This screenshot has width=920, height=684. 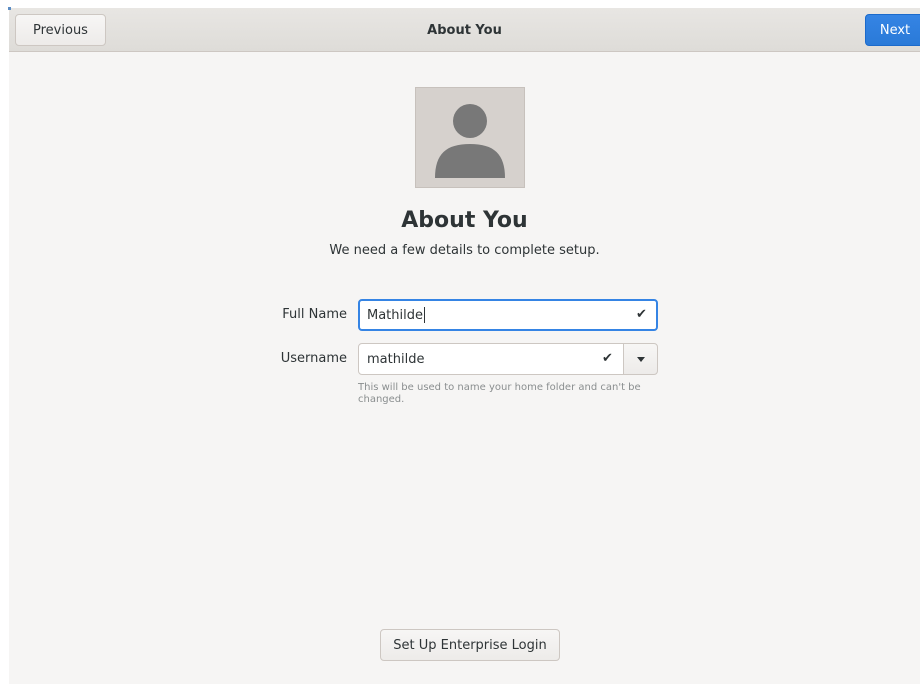 What do you see at coordinates (314, 314) in the screenshot?
I see `full-name-label: Full Name` at bounding box center [314, 314].